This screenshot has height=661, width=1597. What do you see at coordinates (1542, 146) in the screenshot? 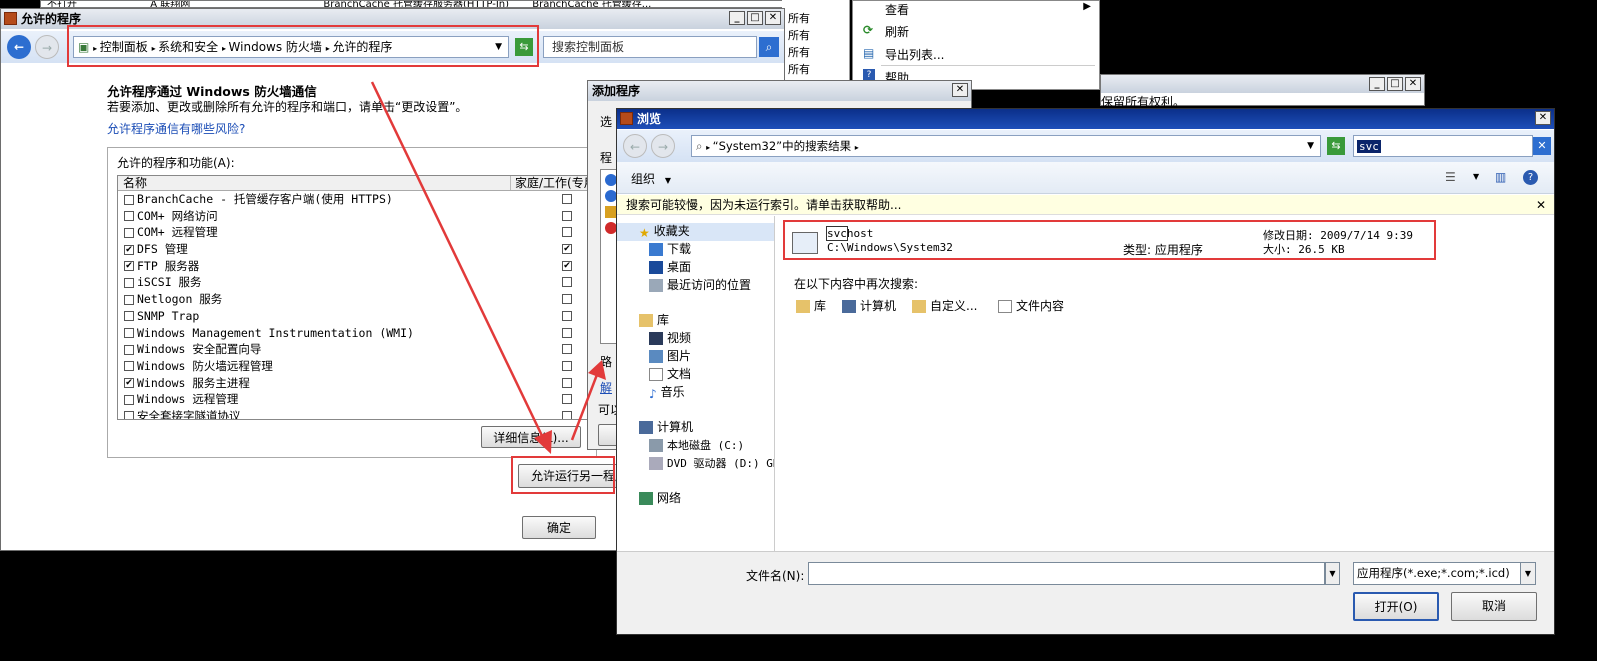
I see `clear-search-icon: ✕` at bounding box center [1542, 146].